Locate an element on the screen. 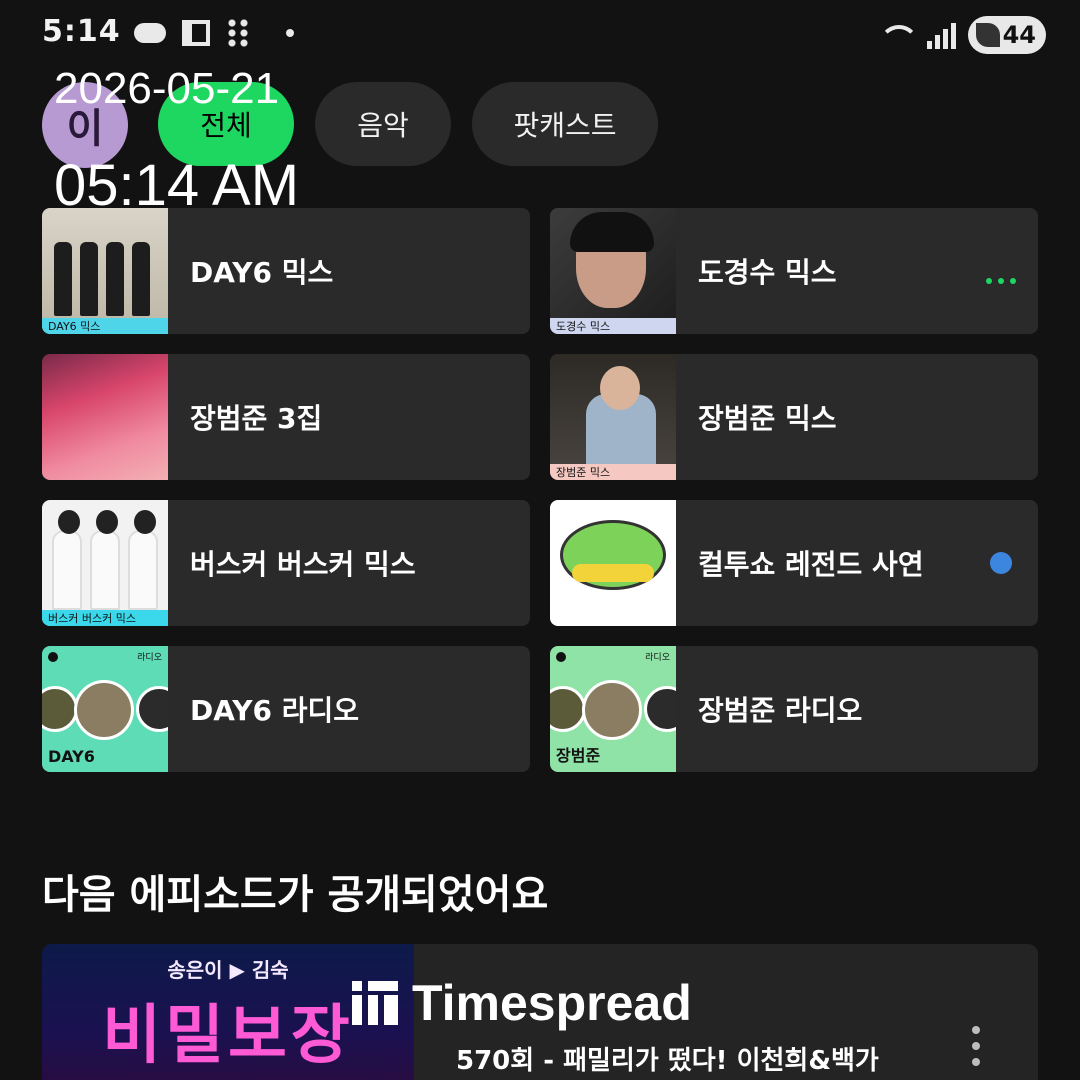 The image size is (1080, 1080). tile-jang-album3: 장범준 3집 is located at coordinates (286, 417).